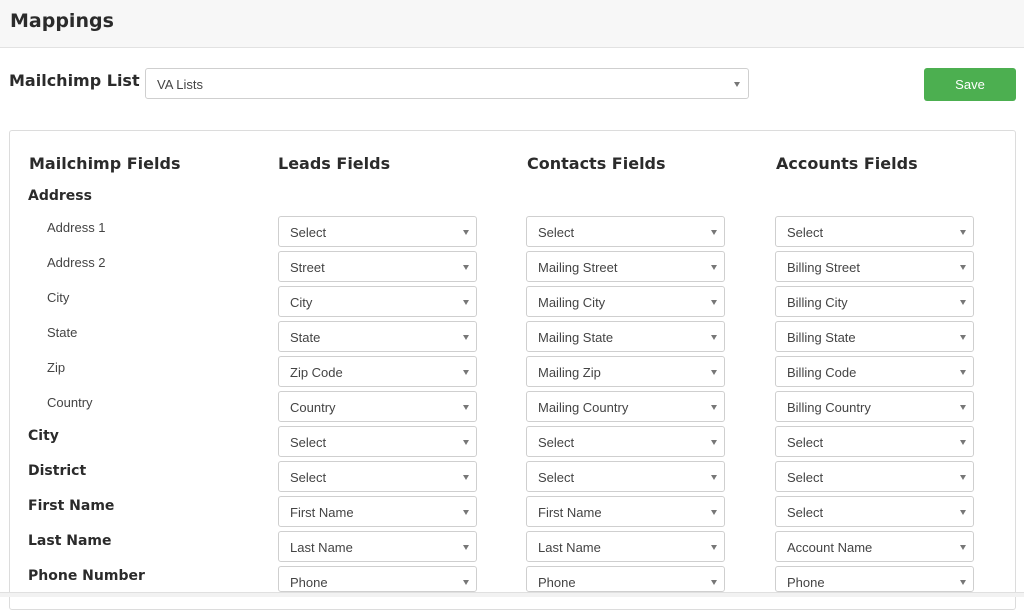  I want to click on contact-field-select: Mailing Street, so click(625, 266).